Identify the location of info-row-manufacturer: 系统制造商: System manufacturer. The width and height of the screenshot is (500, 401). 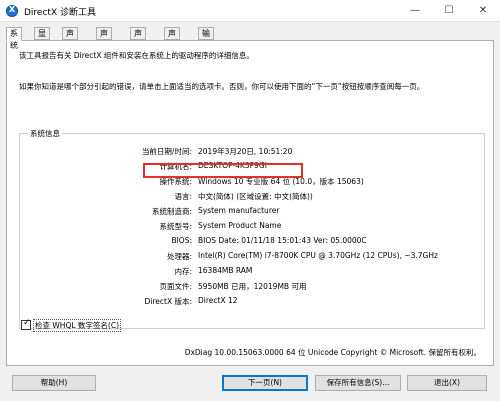
(253, 212).